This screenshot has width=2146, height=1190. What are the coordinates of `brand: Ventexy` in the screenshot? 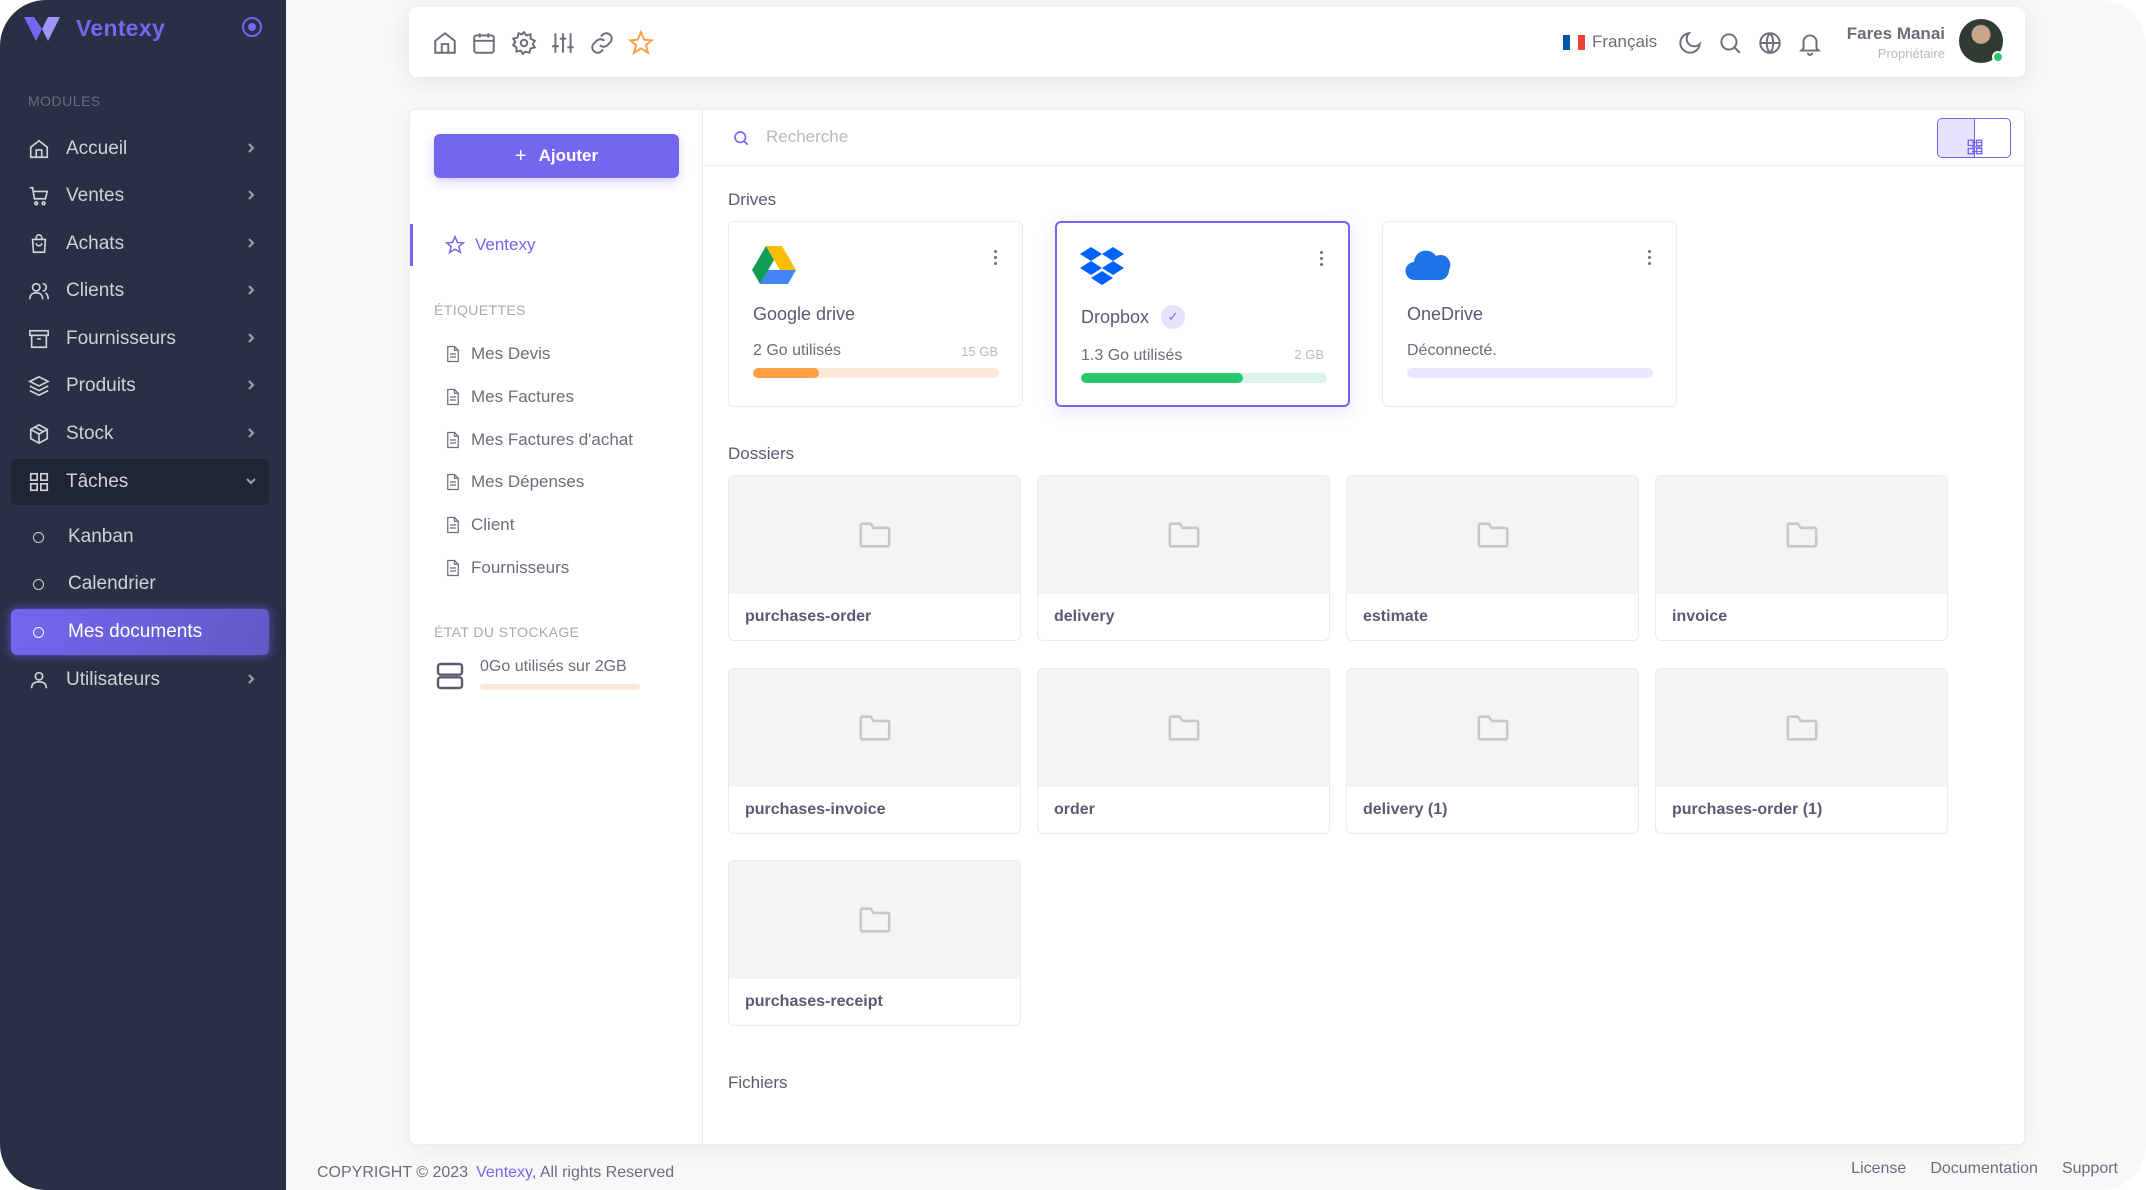 It's located at (93, 28).